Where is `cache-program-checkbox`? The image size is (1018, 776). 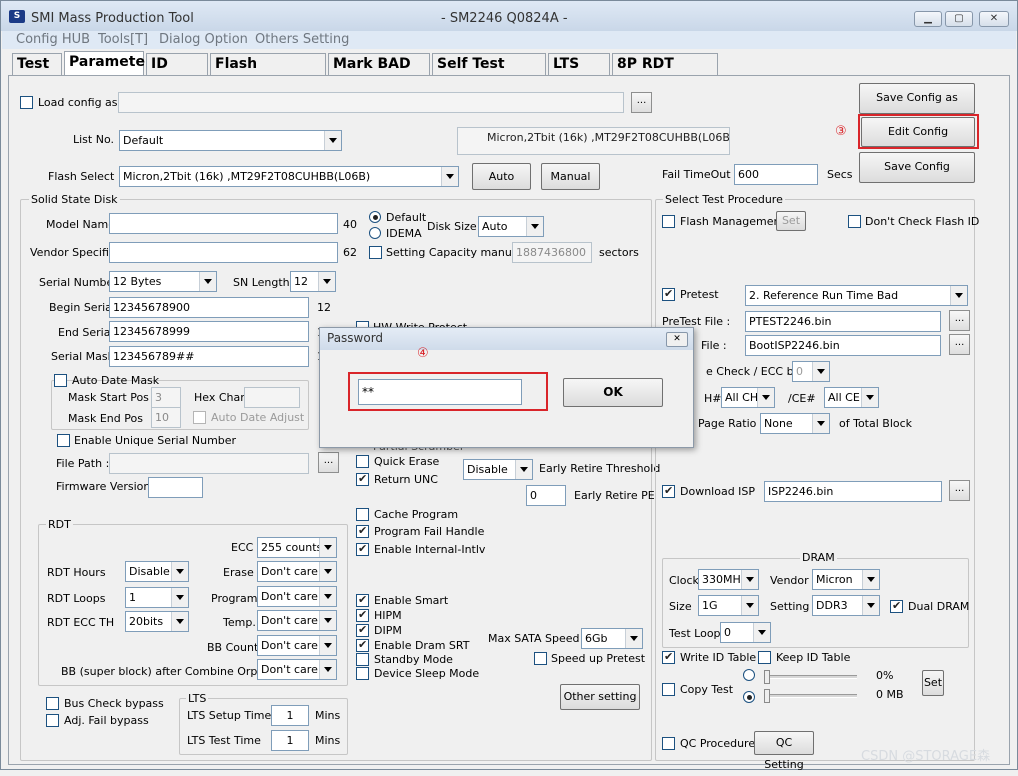
cache-program-checkbox is located at coordinates (362, 514).